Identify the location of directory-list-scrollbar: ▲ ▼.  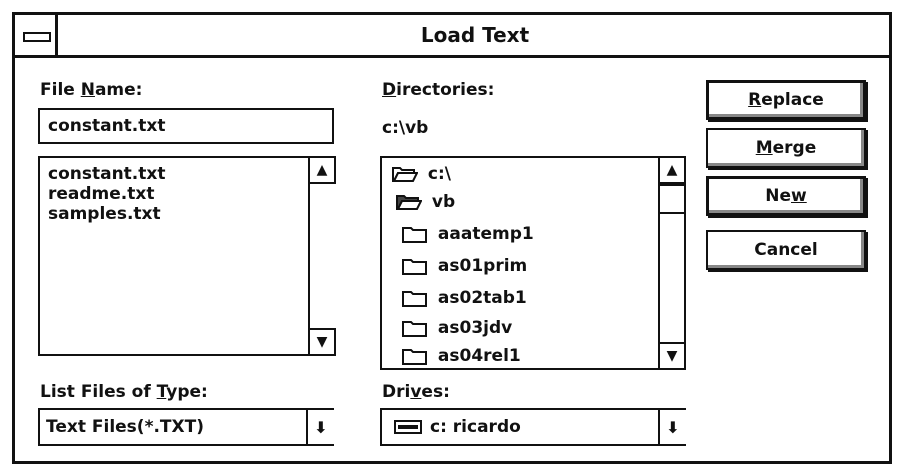
(672, 263).